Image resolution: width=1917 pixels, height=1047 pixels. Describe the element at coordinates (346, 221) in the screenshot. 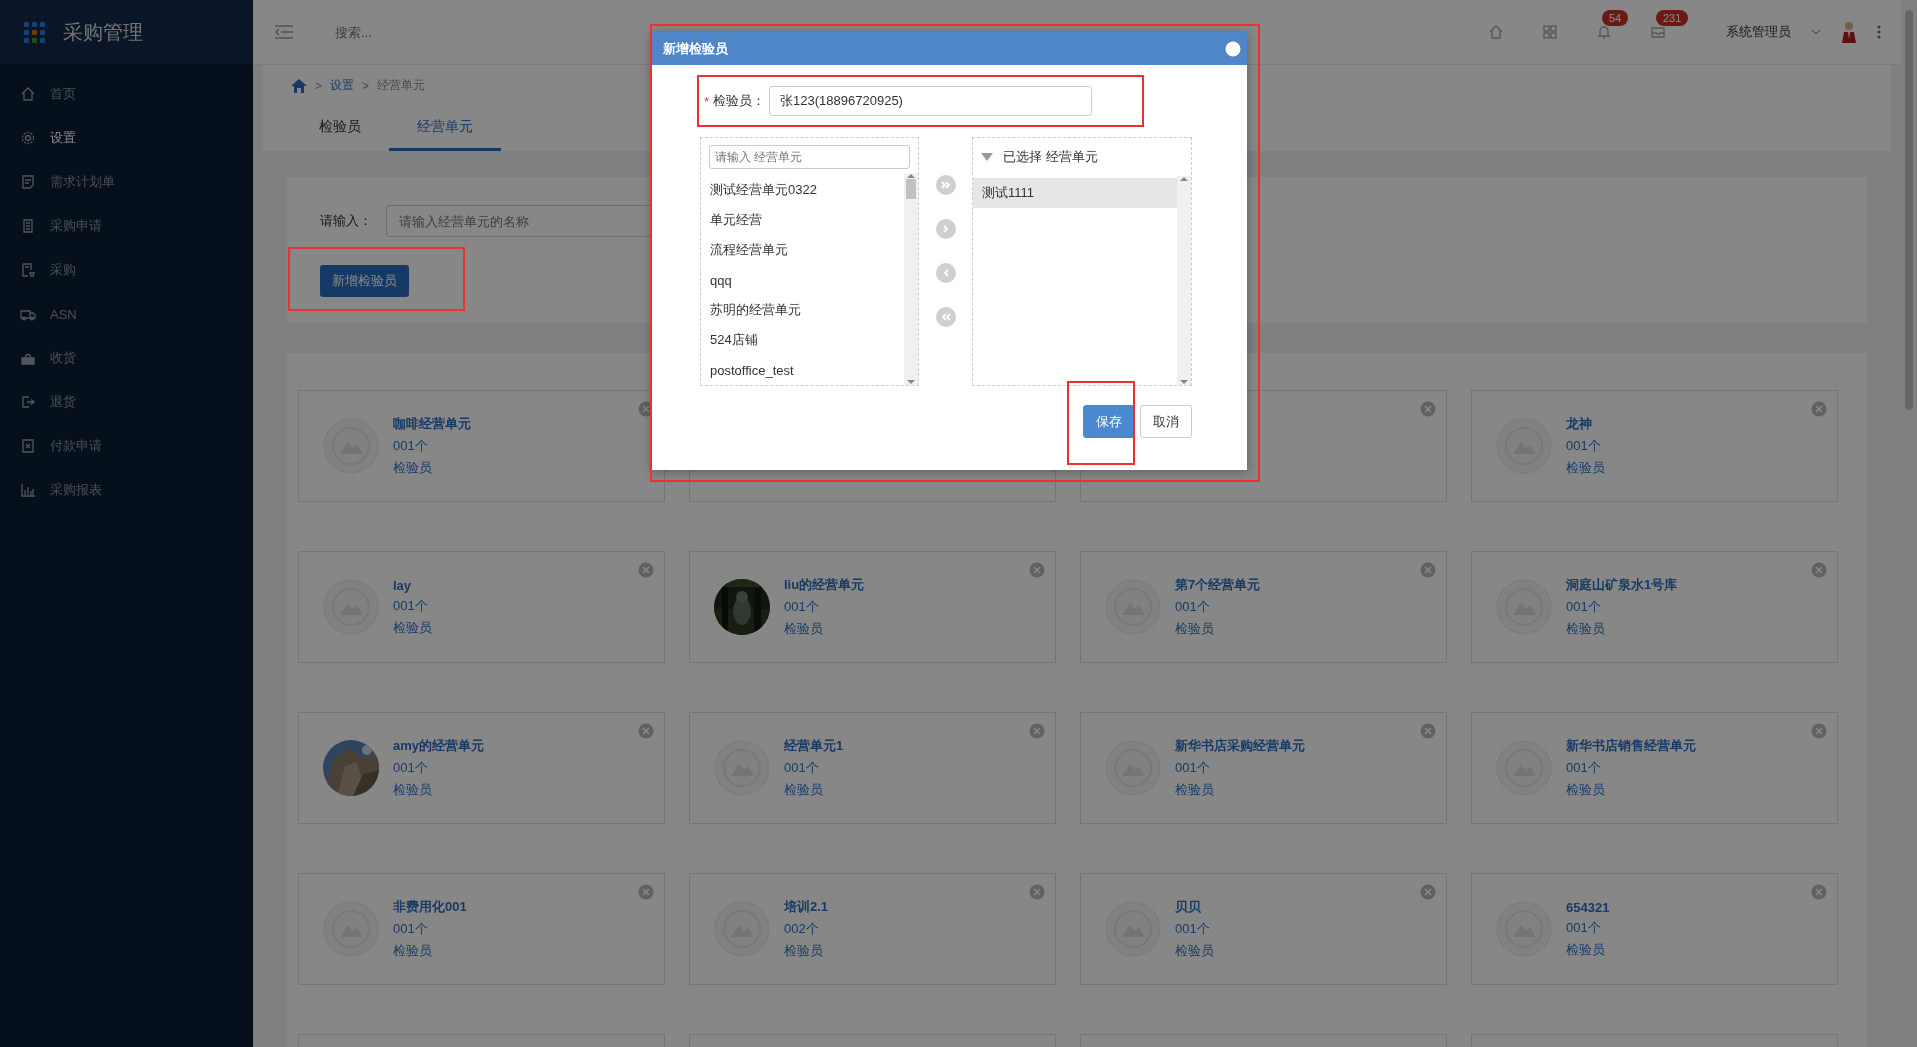

I see `filter-label: 请输入：` at that location.